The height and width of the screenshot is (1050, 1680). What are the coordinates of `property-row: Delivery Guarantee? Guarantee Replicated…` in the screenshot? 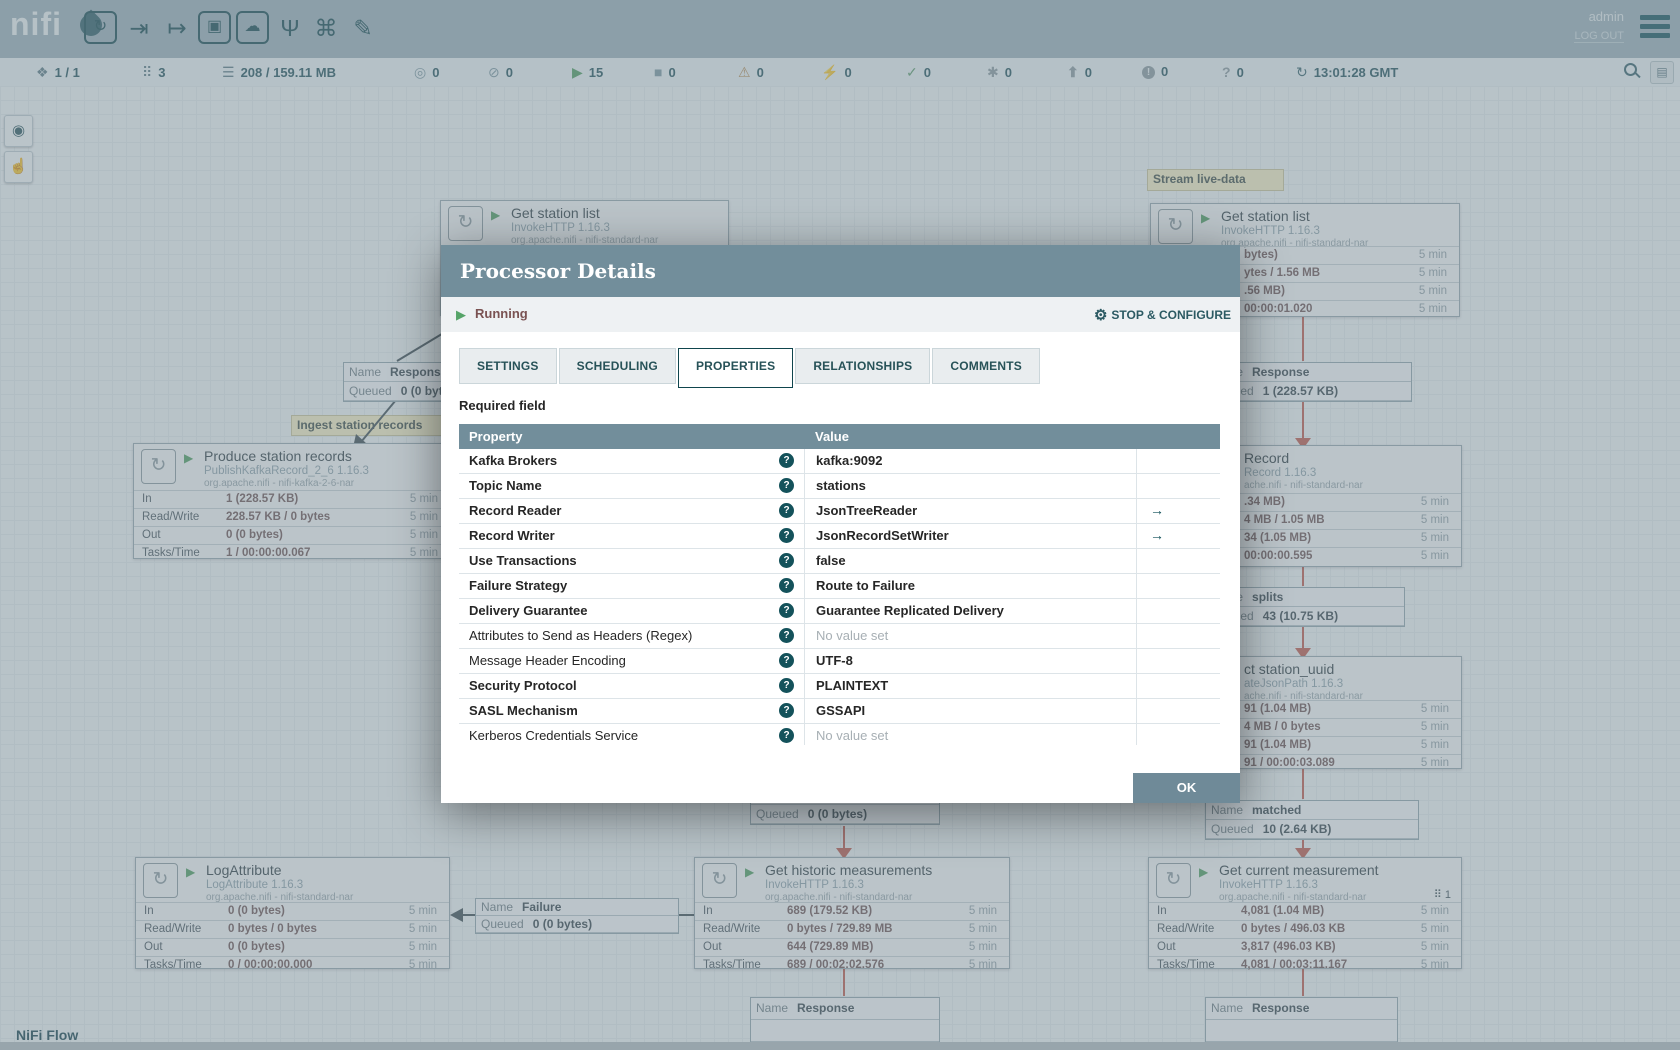 It's located at (839, 611).